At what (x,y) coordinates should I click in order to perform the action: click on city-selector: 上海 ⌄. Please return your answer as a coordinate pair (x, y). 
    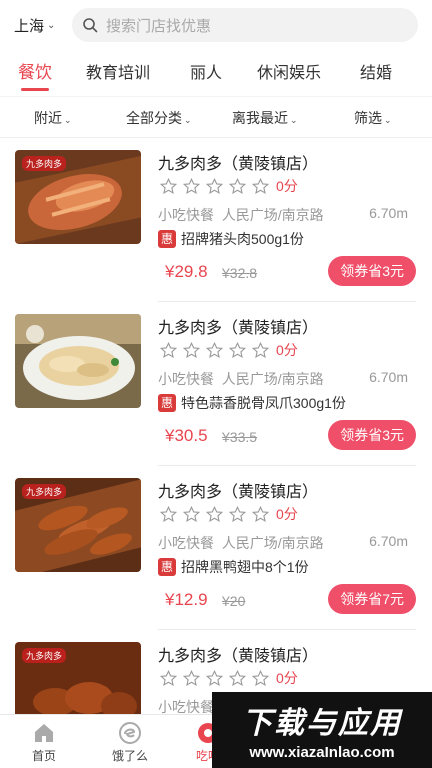
    Looking at the image, I should click on (43, 25).